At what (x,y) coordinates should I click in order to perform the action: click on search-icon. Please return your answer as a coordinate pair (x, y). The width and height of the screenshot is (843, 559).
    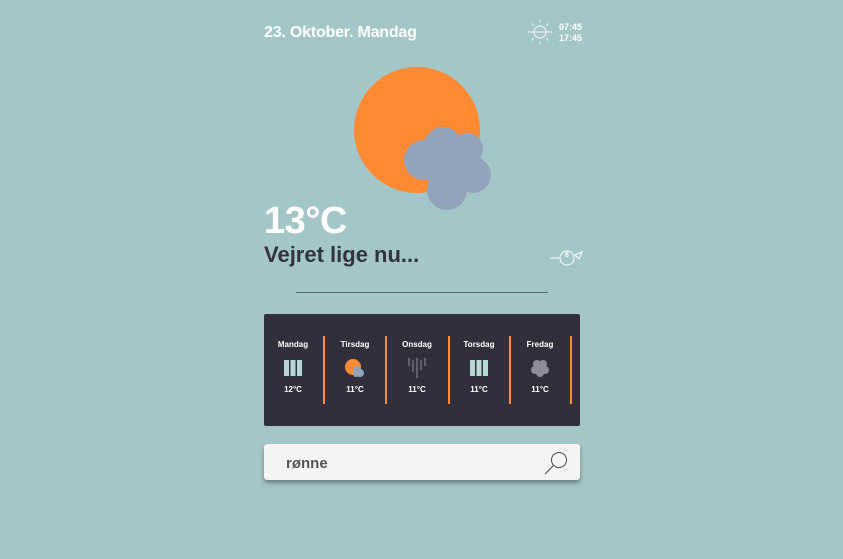
    Looking at the image, I should click on (556, 463).